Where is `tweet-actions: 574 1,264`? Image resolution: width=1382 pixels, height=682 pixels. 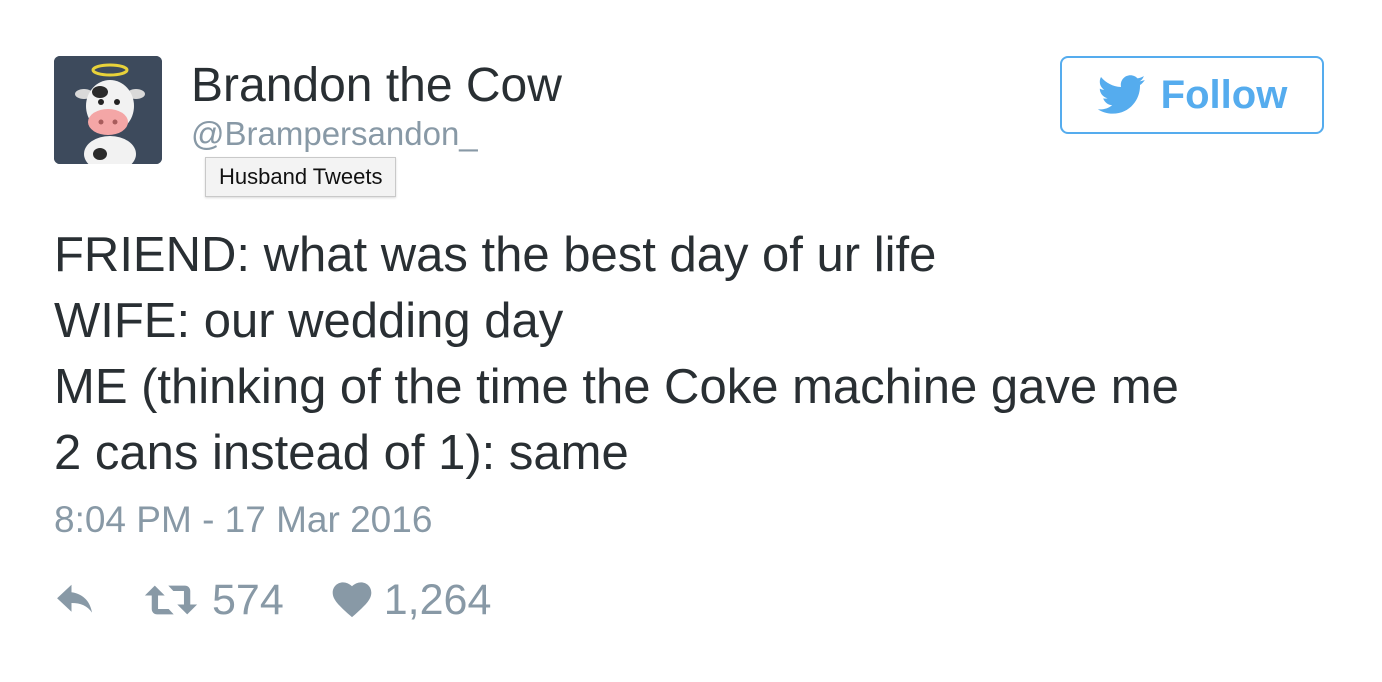 tweet-actions: 574 1,264 is located at coordinates (272, 600).